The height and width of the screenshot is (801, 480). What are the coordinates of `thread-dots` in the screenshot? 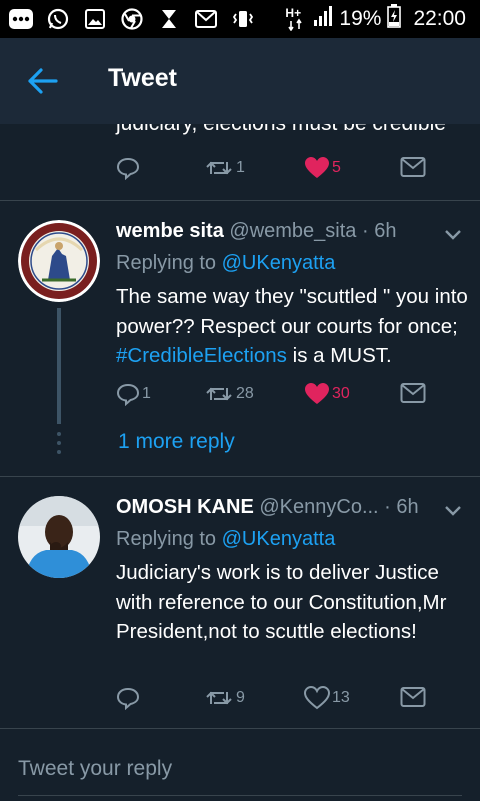 It's located at (59, 445).